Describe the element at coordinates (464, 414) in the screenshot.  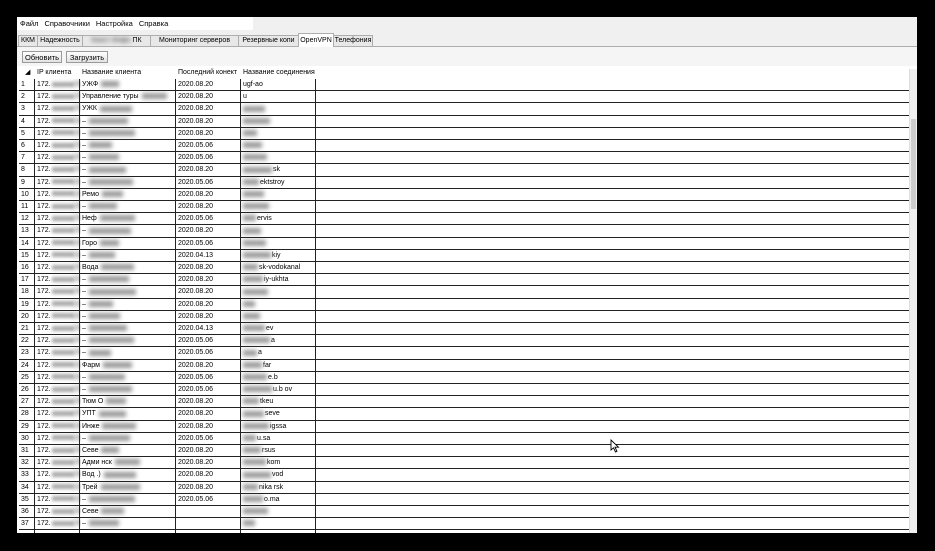
I see `table-row: 28172.26.УПТ2020.08.20seve` at that location.